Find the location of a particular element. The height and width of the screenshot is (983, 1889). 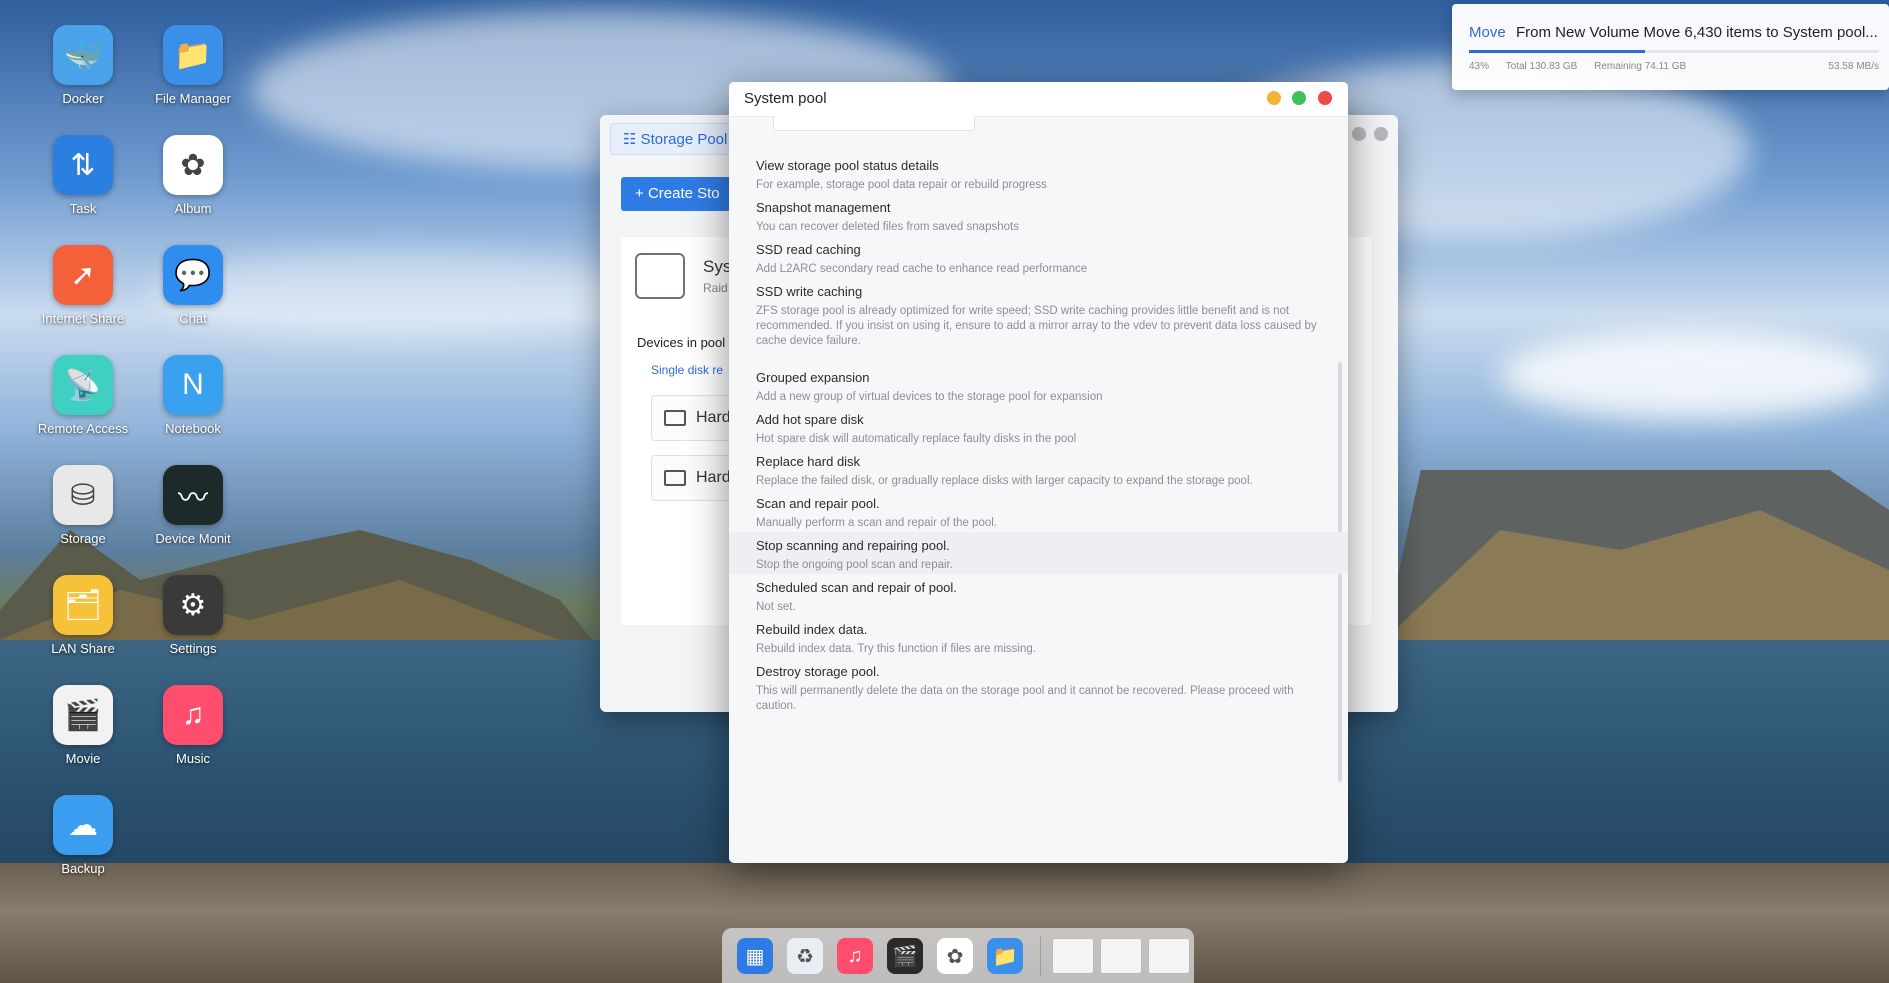

transfer-stats: 43% Total 130.83 GB Remaining 74.11 GB is located at coordinates (1584, 66).